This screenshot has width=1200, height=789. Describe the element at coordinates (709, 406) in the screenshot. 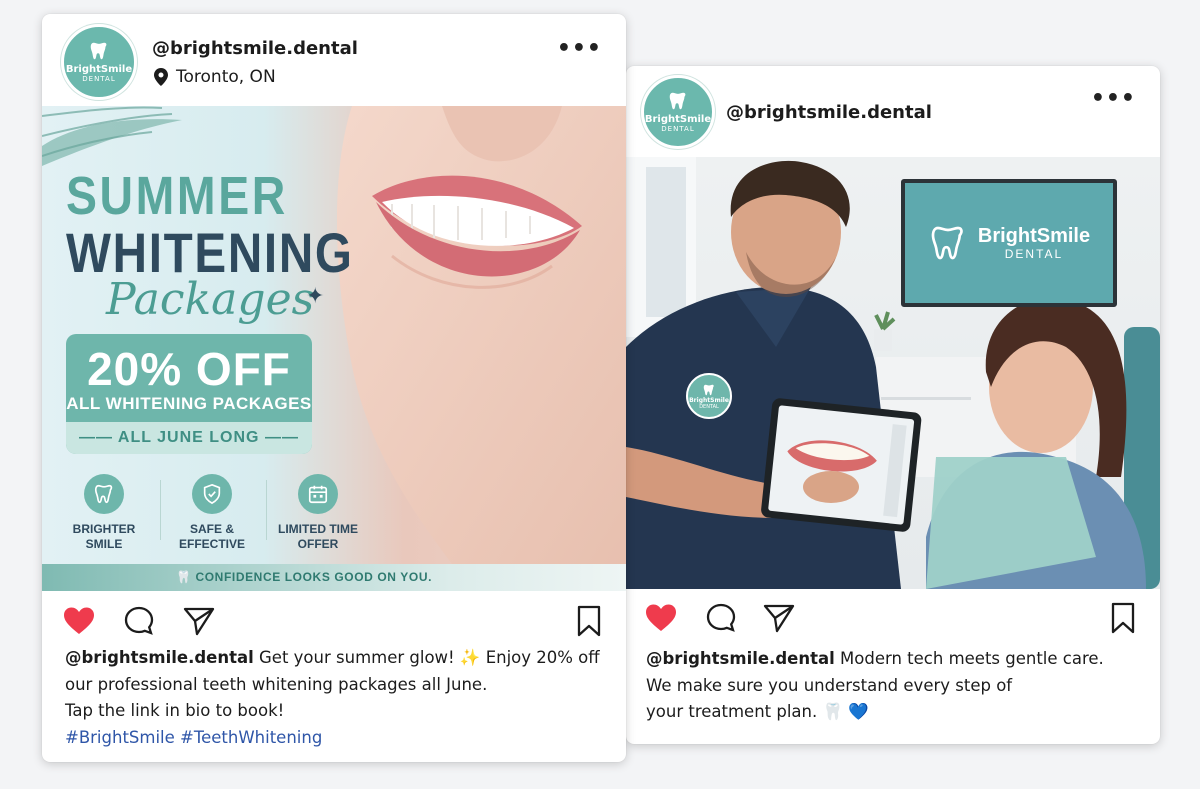

I see `badge-sub: DENTAL` at that location.